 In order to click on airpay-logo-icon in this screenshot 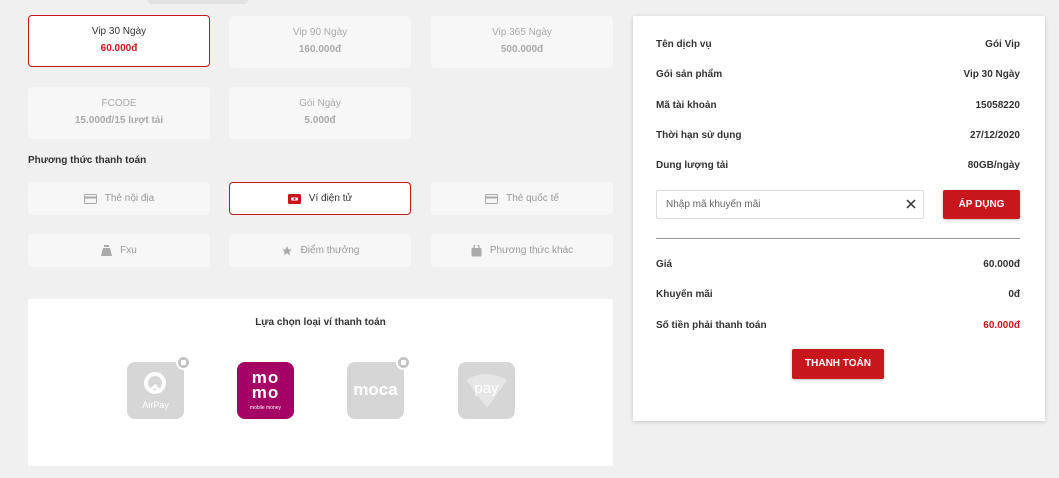, I will do `click(155, 383)`.